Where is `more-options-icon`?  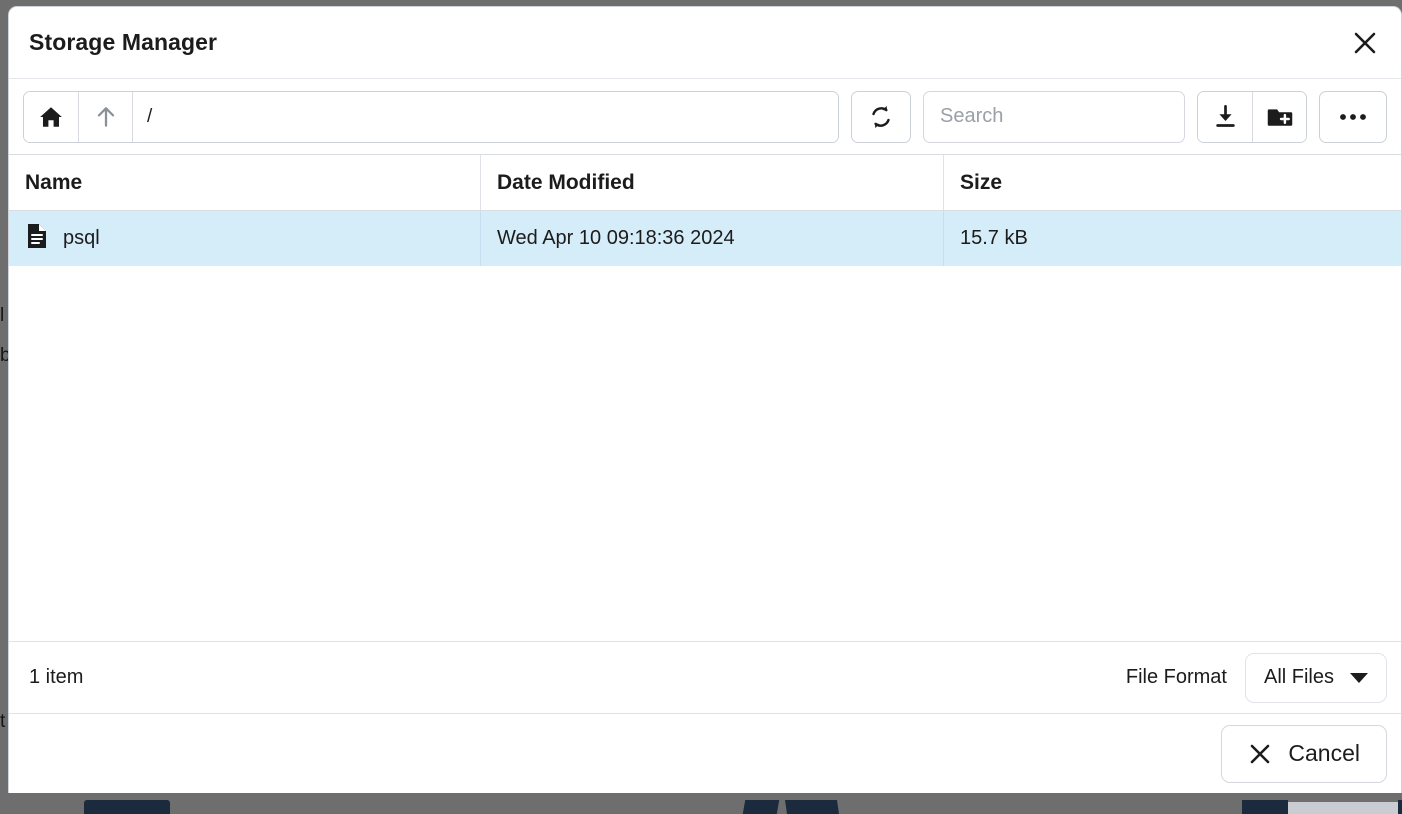
more-options-icon is located at coordinates (1353, 116).